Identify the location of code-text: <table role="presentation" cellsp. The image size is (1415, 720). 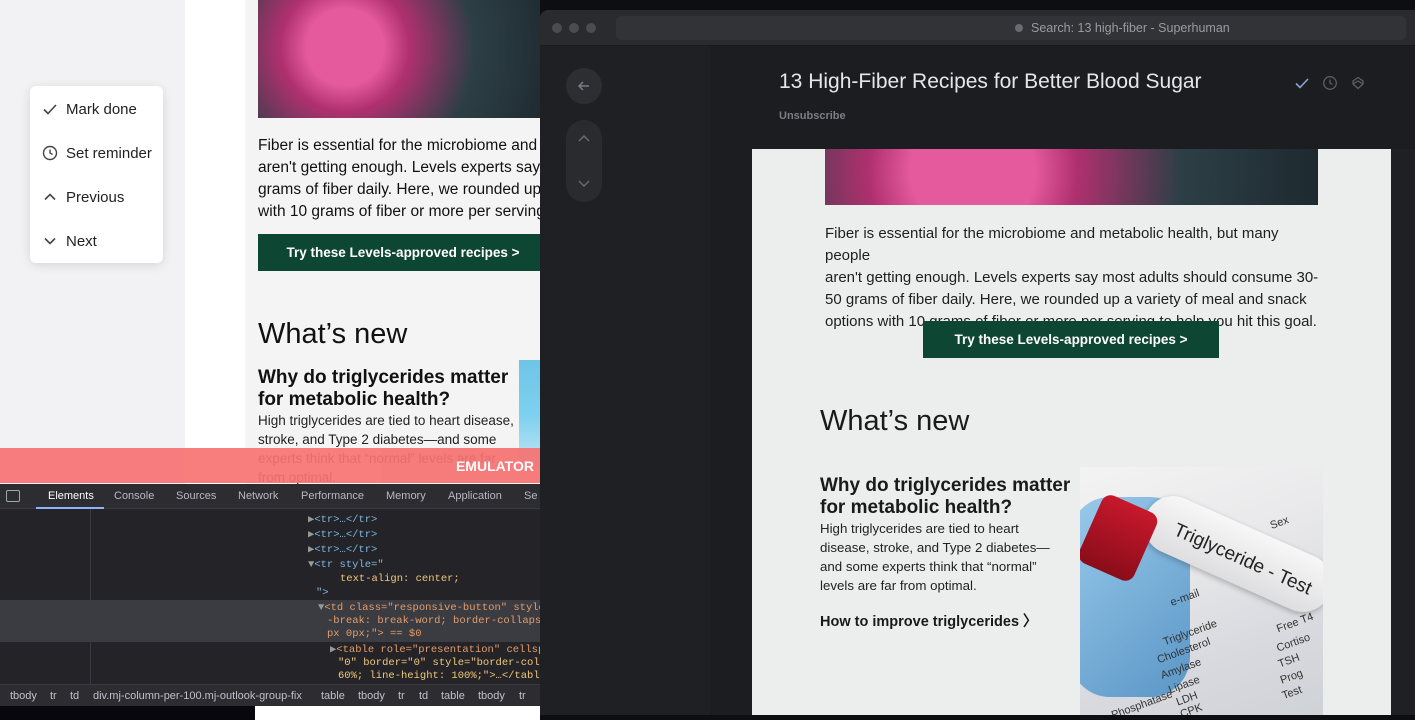
(440, 650).